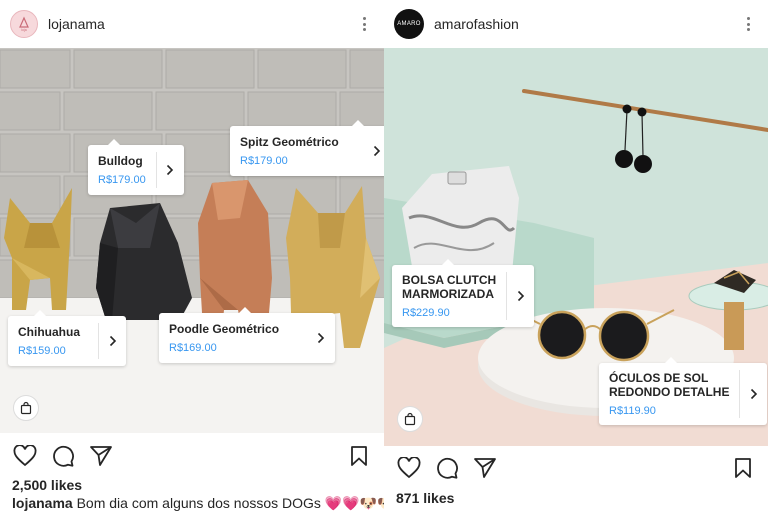 The height and width of the screenshot is (512, 768). I want to click on avatar: loja, so click(24, 24).